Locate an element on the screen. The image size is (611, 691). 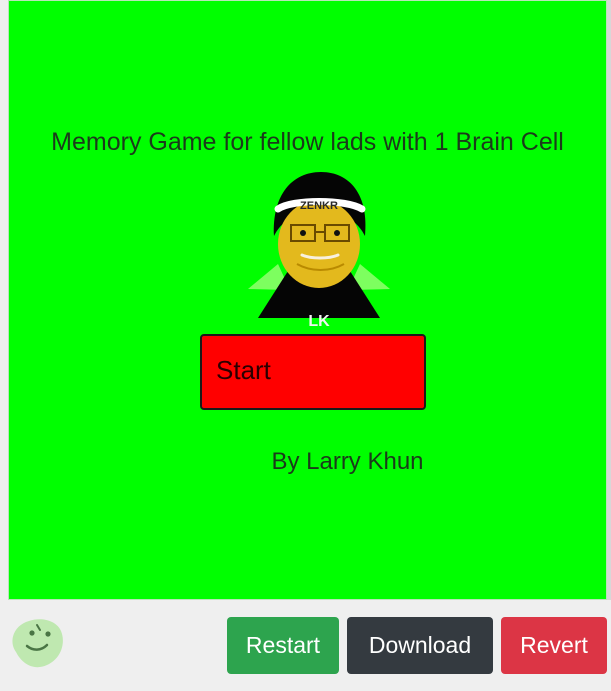
avatar-right-eye is located at coordinates (337, 233).